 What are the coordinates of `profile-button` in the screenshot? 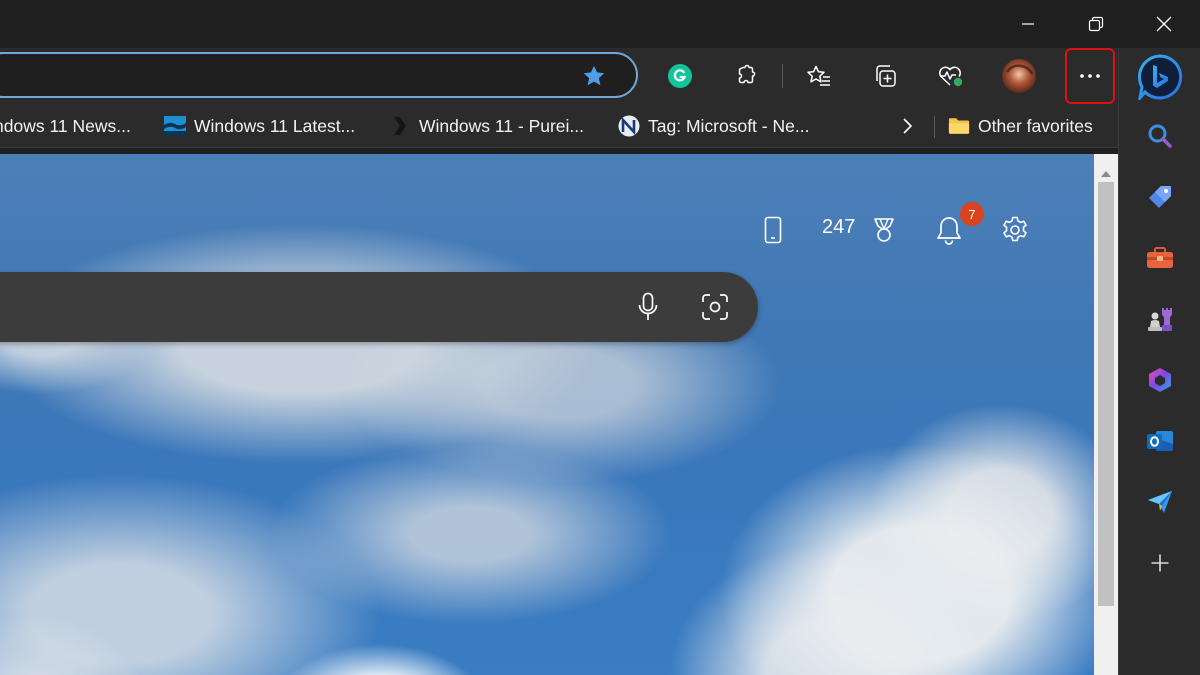 It's located at (1019, 76).